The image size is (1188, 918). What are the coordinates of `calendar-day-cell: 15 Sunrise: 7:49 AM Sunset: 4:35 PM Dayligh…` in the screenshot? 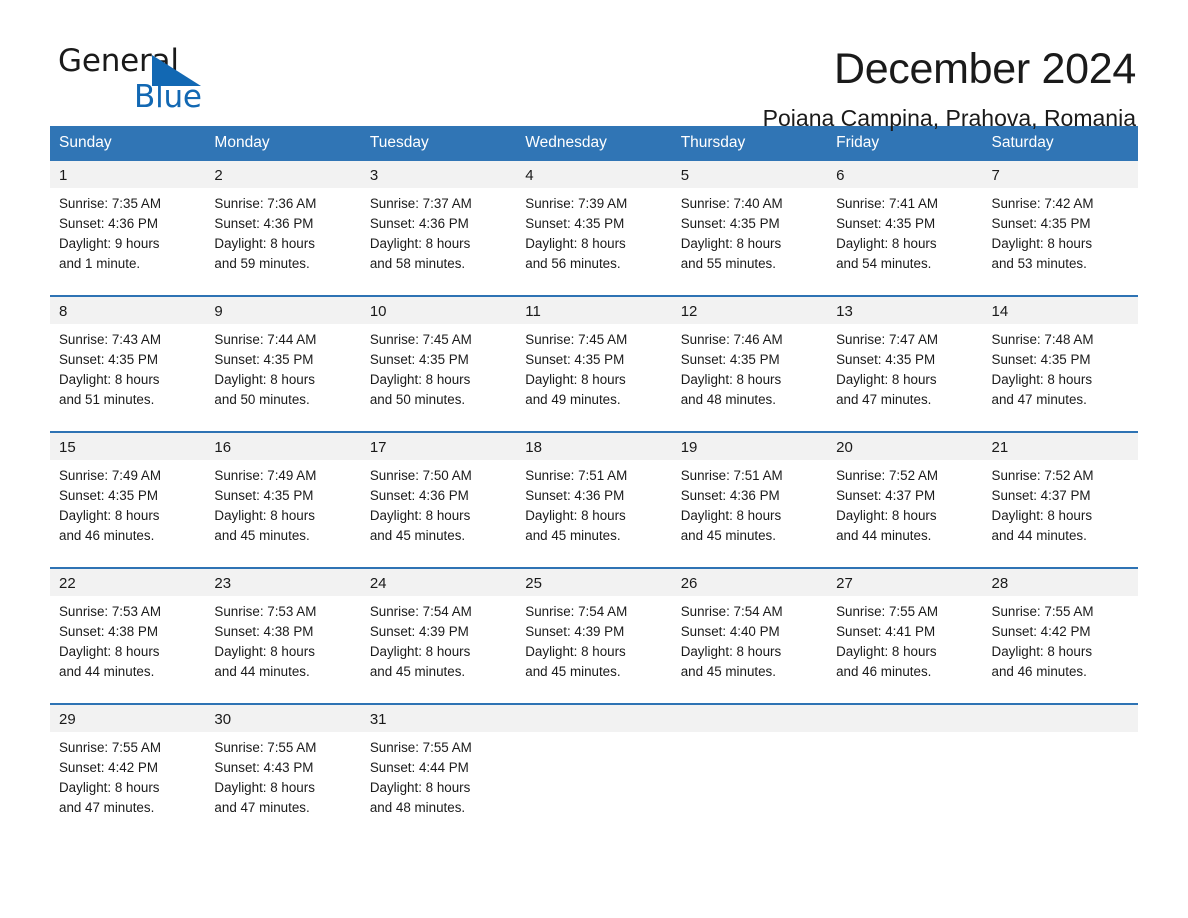 It's located at (128, 493).